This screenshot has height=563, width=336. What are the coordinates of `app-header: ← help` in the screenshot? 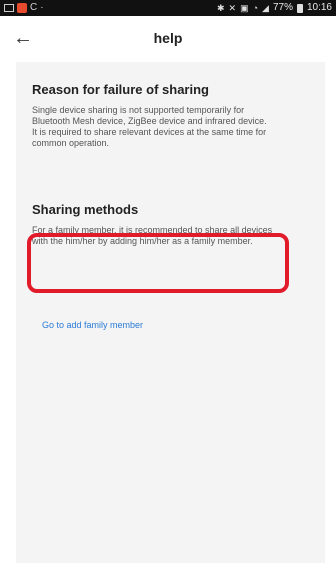 It's located at (168, 39).